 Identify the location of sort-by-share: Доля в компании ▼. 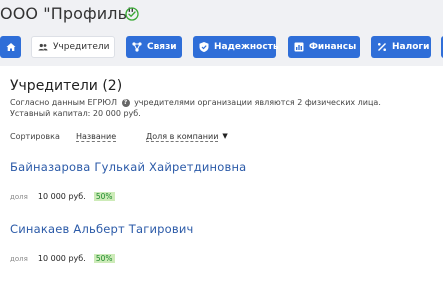
(187, 137).